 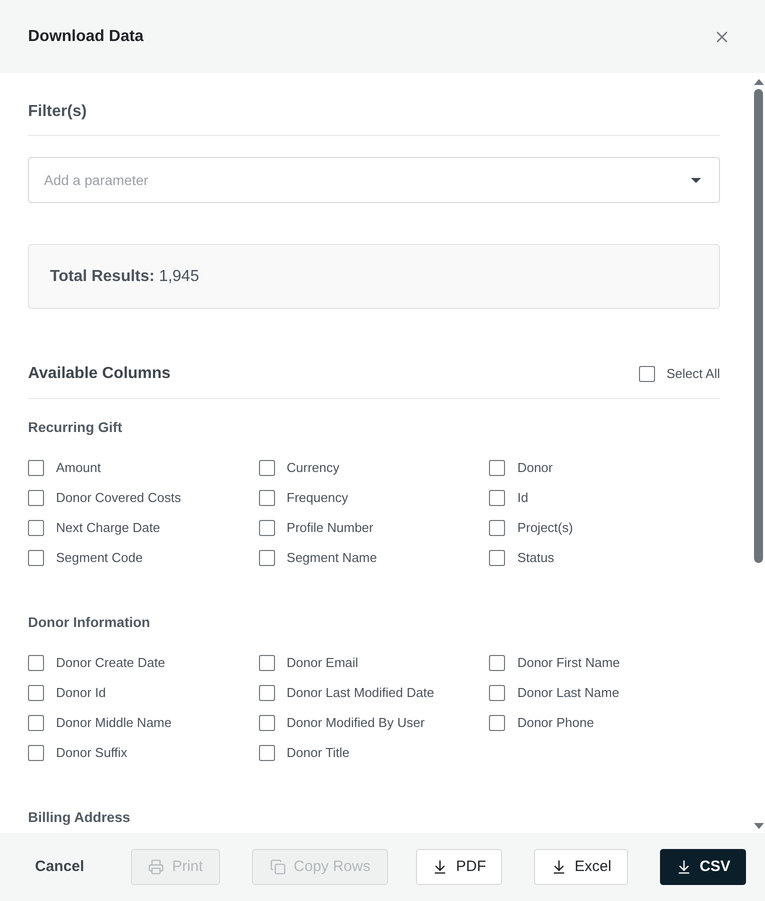 I want to click on column-label: Donor Phone, so click(x=555, y=723).